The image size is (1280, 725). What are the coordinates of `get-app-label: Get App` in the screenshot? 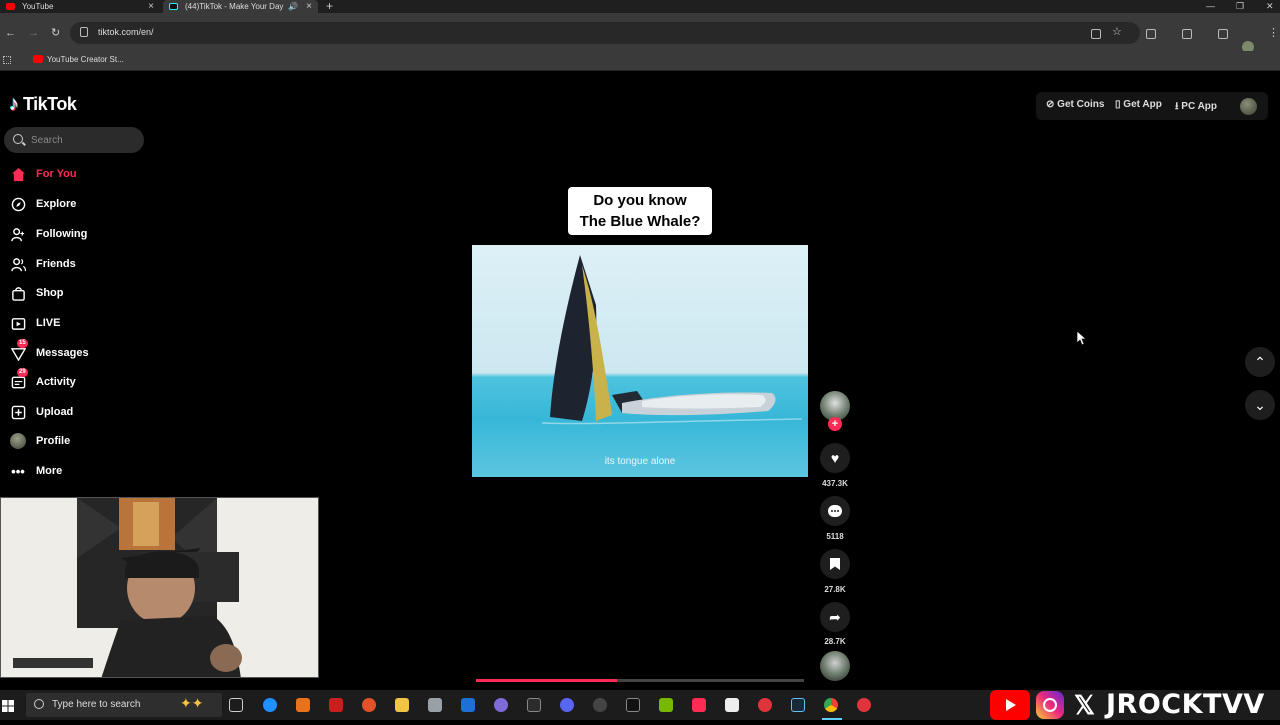 It's located at (1142, 104).